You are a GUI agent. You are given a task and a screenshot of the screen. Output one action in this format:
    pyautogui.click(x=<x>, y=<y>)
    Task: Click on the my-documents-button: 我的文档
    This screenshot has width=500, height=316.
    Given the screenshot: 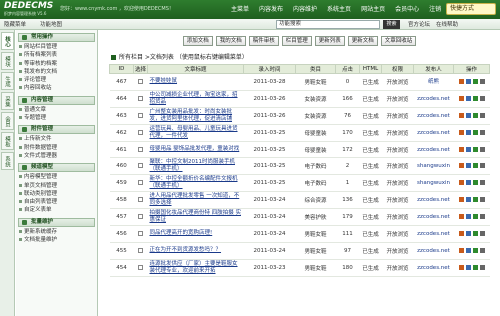 What is the action you would take?
    pyautogui.click(x=230, y=41)
    